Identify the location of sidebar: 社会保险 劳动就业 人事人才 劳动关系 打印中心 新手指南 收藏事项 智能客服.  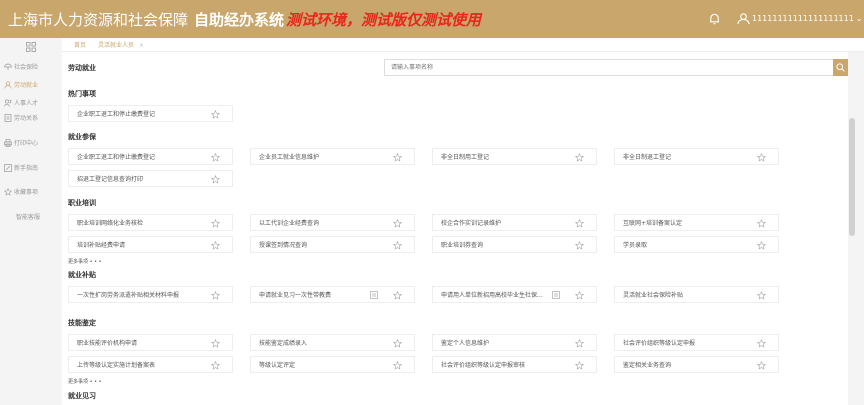
(31, 221).